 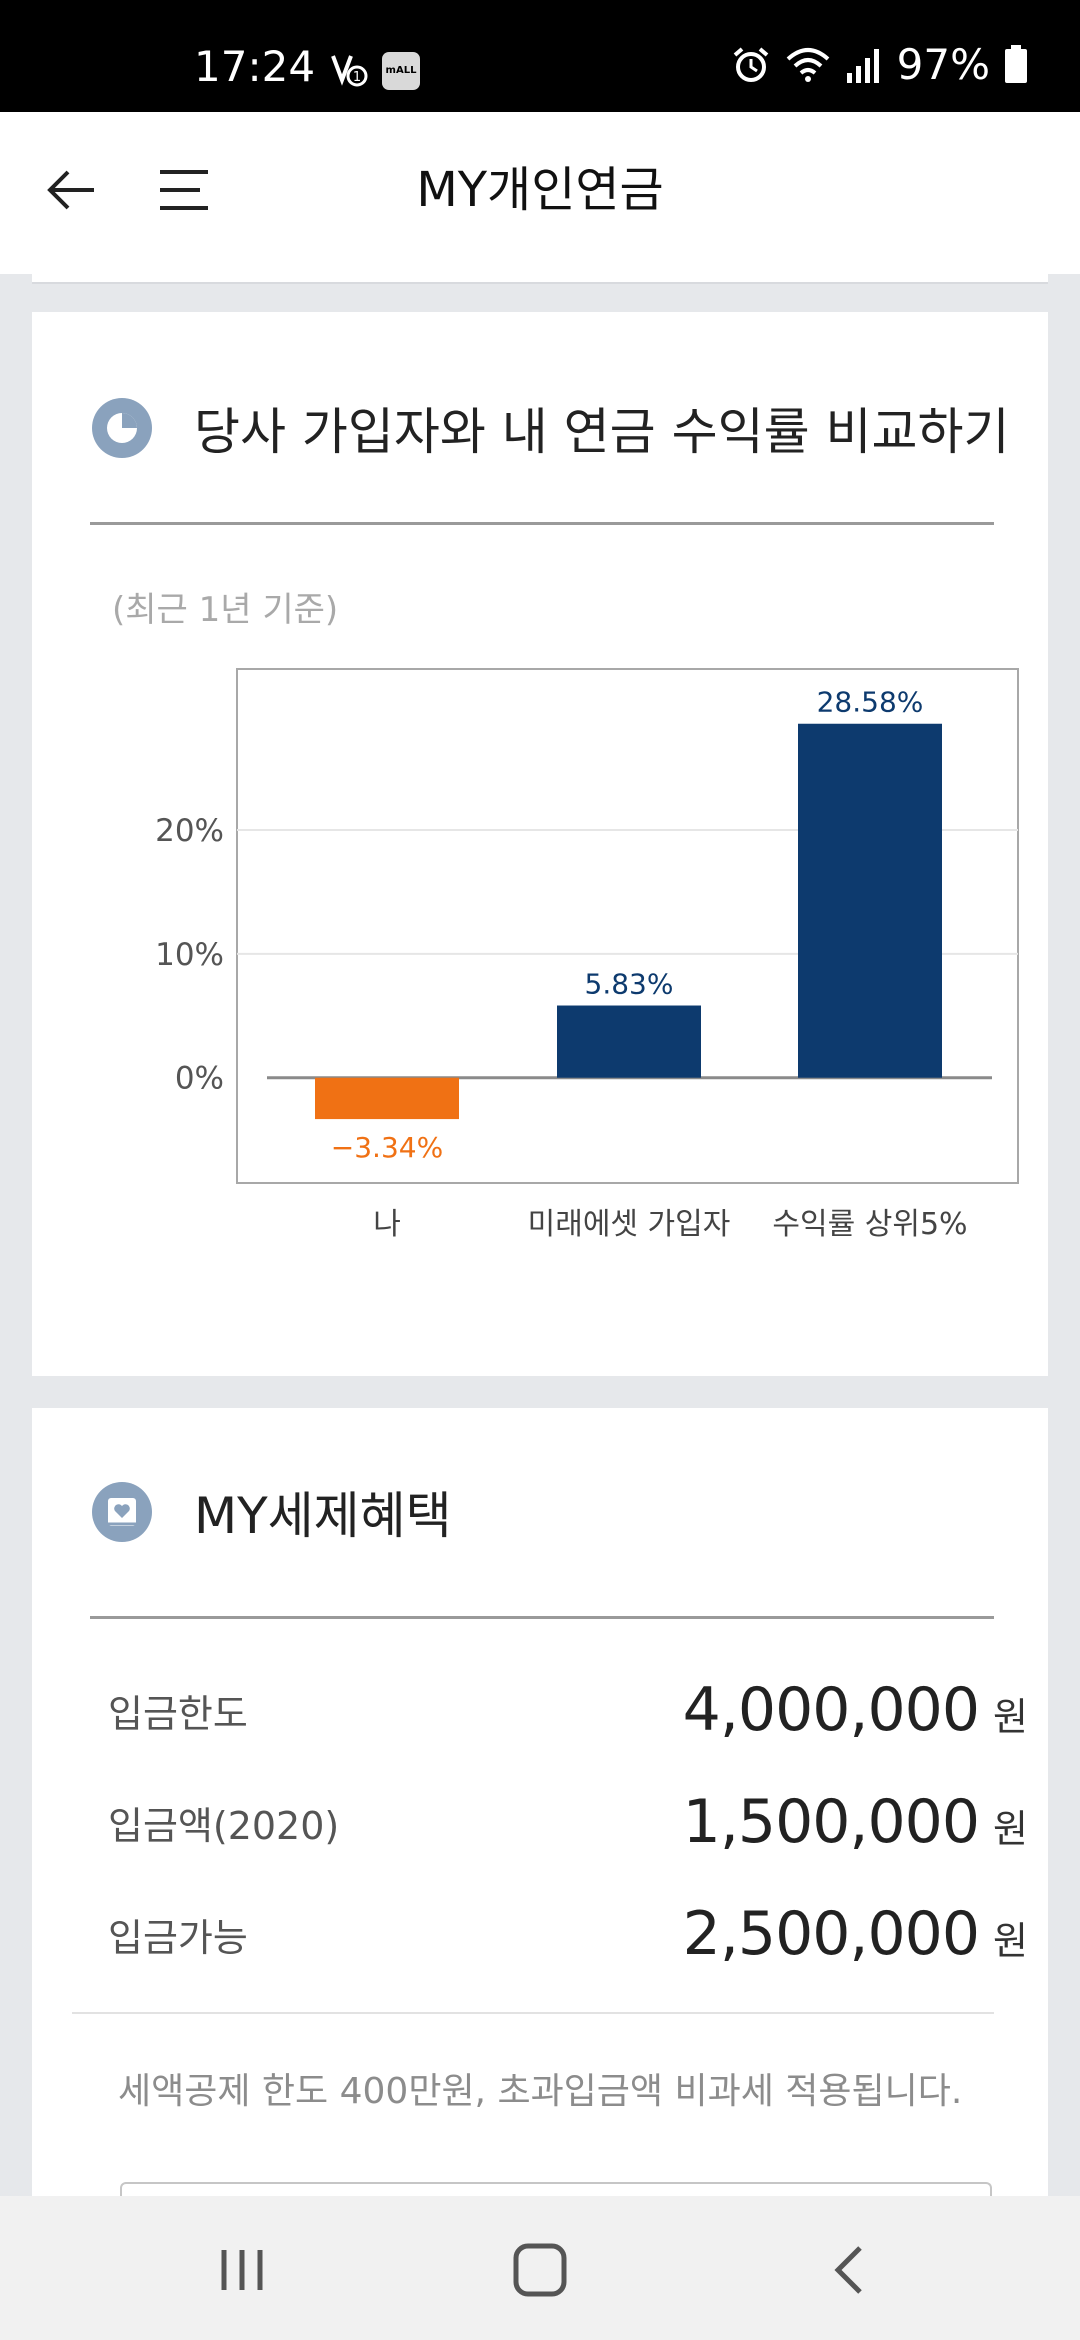 I want to click on tax-card-header: MY세제혜택, so click(x=272, y=1512).